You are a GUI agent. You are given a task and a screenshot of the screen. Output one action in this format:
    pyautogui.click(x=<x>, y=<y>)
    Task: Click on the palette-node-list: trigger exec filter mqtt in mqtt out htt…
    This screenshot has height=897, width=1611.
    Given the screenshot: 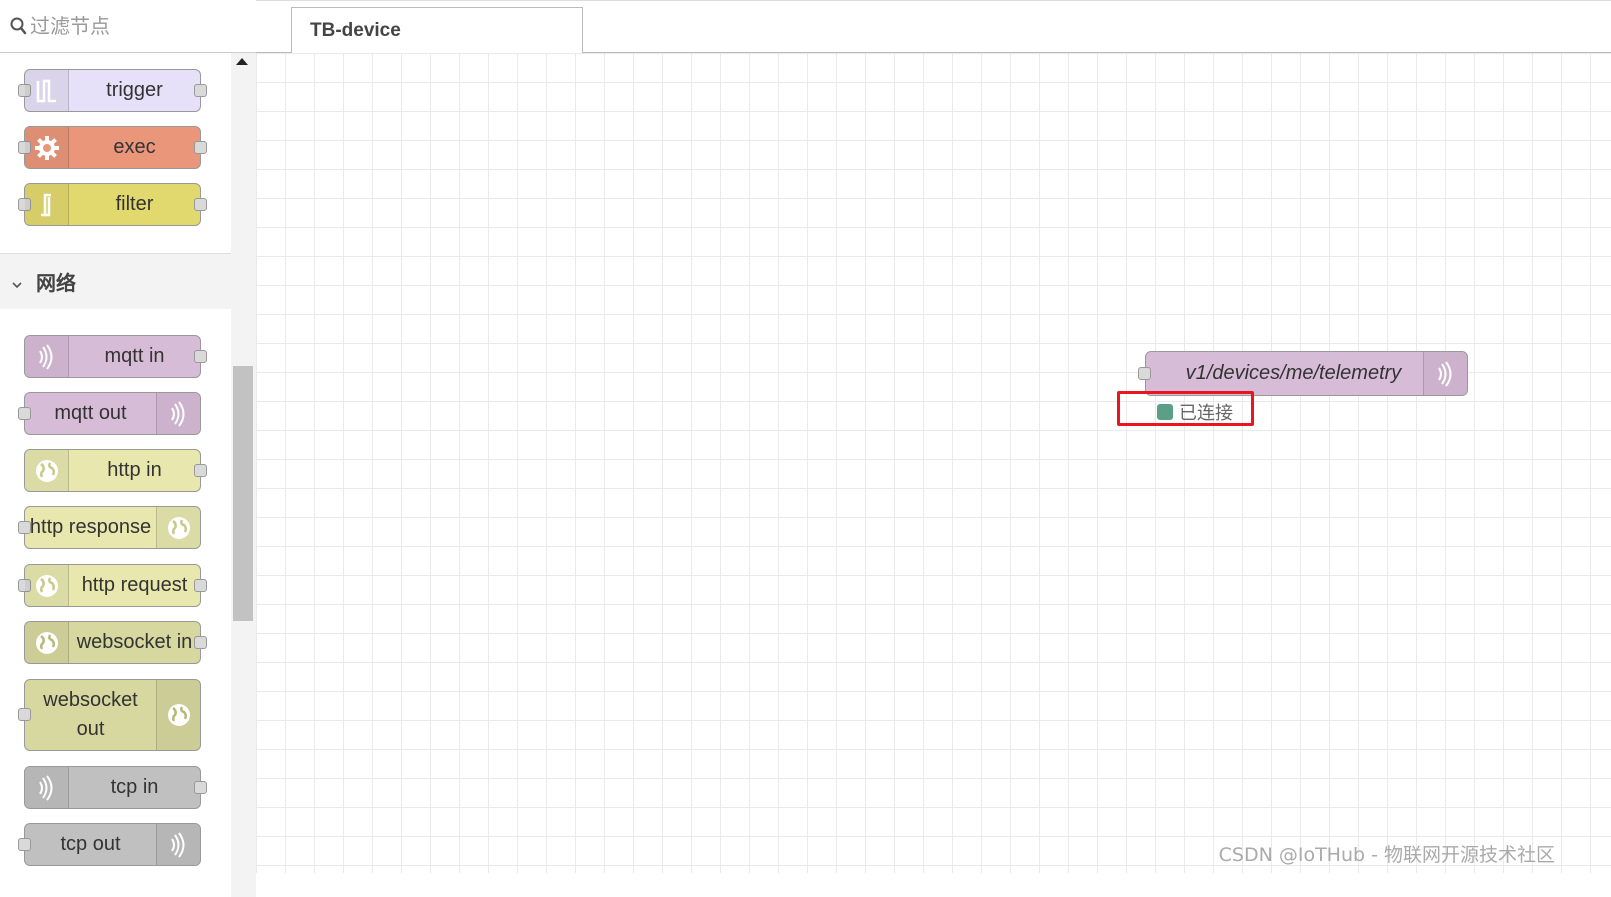 What is the action you would take?
    pyautogui.click(x=128, y=475)
    